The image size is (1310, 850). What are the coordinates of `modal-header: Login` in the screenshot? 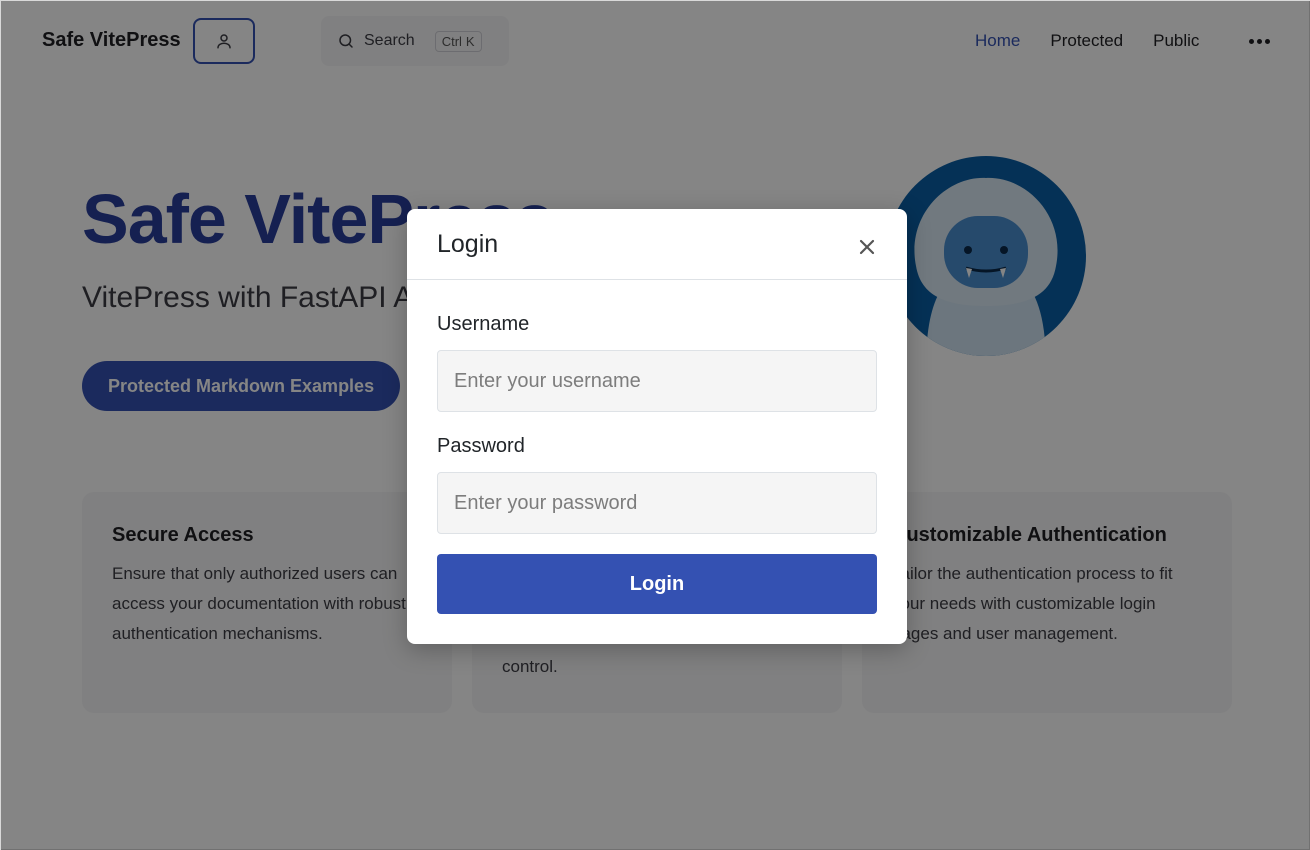 It's located at (657, 244).